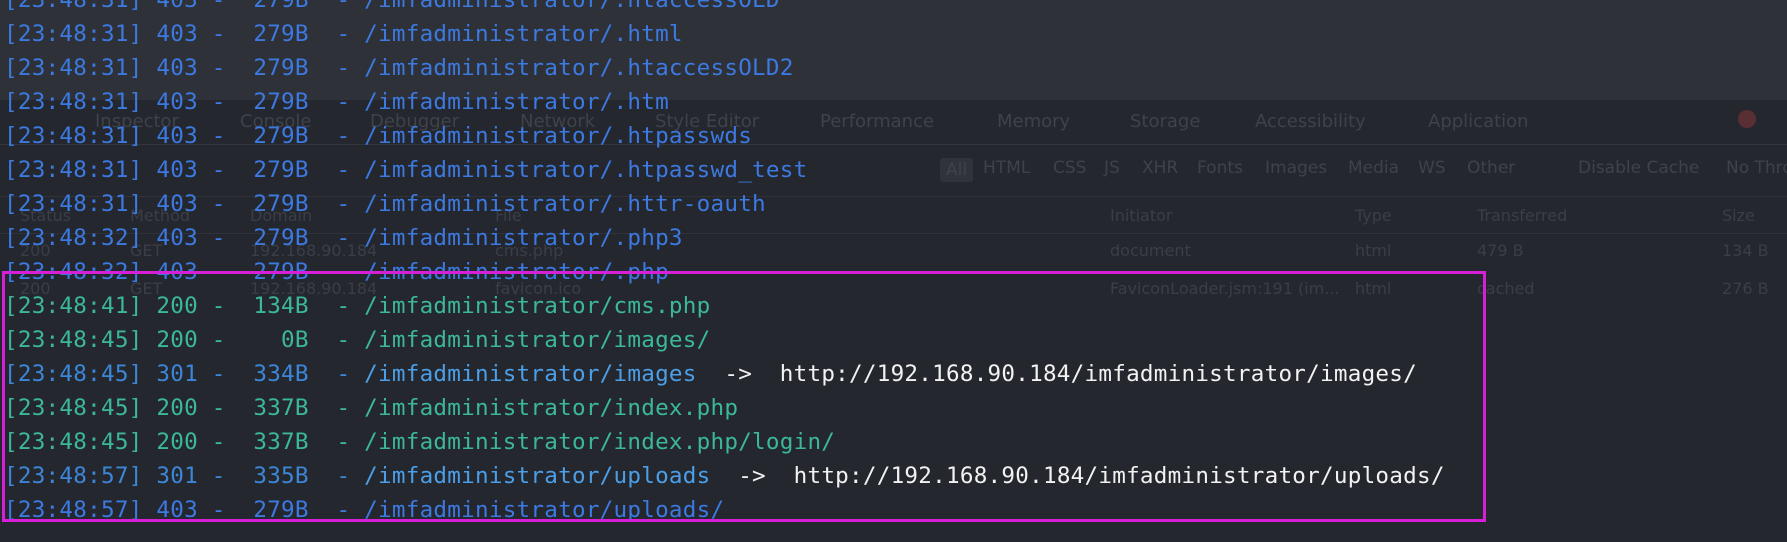 The width and height of the screenshot is (1787, 542). What do you see at coordinates (184, 476) in the screenshot?
I see `log-prefix: [23:48:57] 301 - 335B -` at bounding box center [184, 476].